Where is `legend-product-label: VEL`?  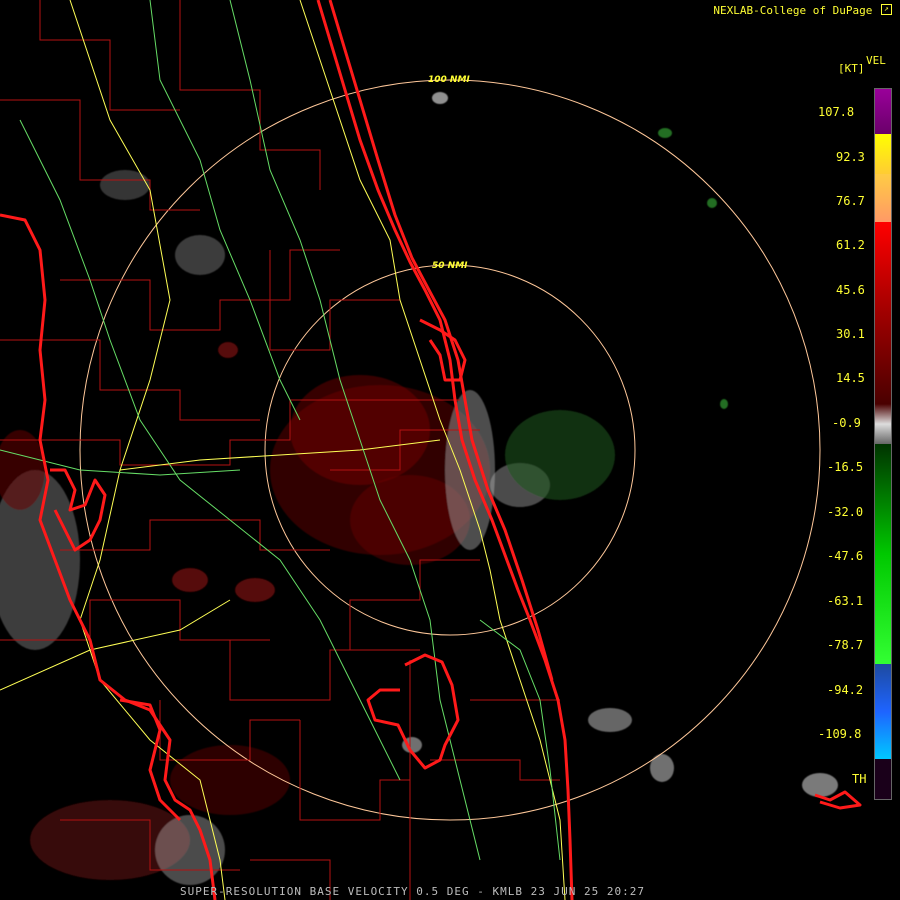
legend-product-label: VEL is located at coordinates (876, 60).